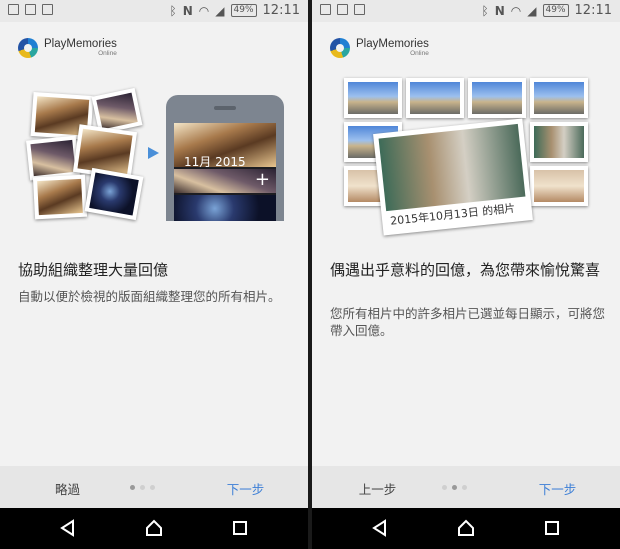 The width and height of the screenshot is (620, 549). Describe the element at coordinates (153, 153) in the screenshot. I see `arrow-right-icon` at that location.